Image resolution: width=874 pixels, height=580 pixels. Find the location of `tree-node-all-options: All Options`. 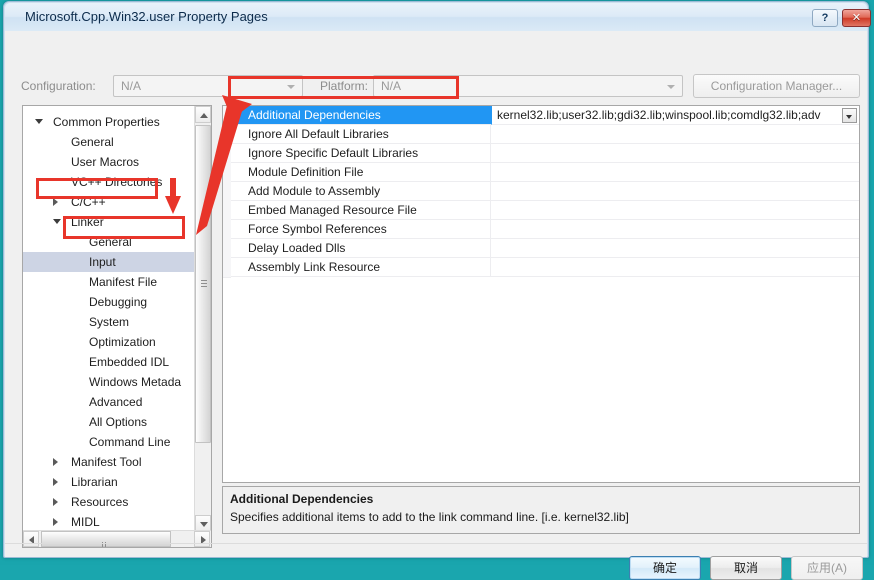

tree-node-all-options: All Options is located at coordinates (109, 422).